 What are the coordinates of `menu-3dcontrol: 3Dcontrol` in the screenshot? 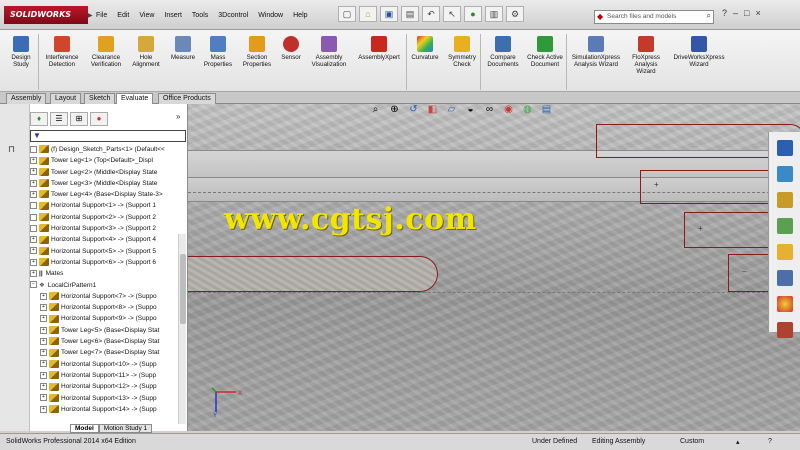 It's located at (233, 15).